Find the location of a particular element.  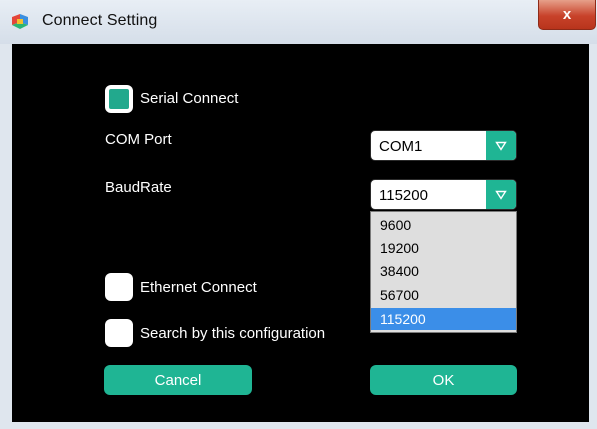

baud-rate-select: 115200 is located at coordinates (443, 194).